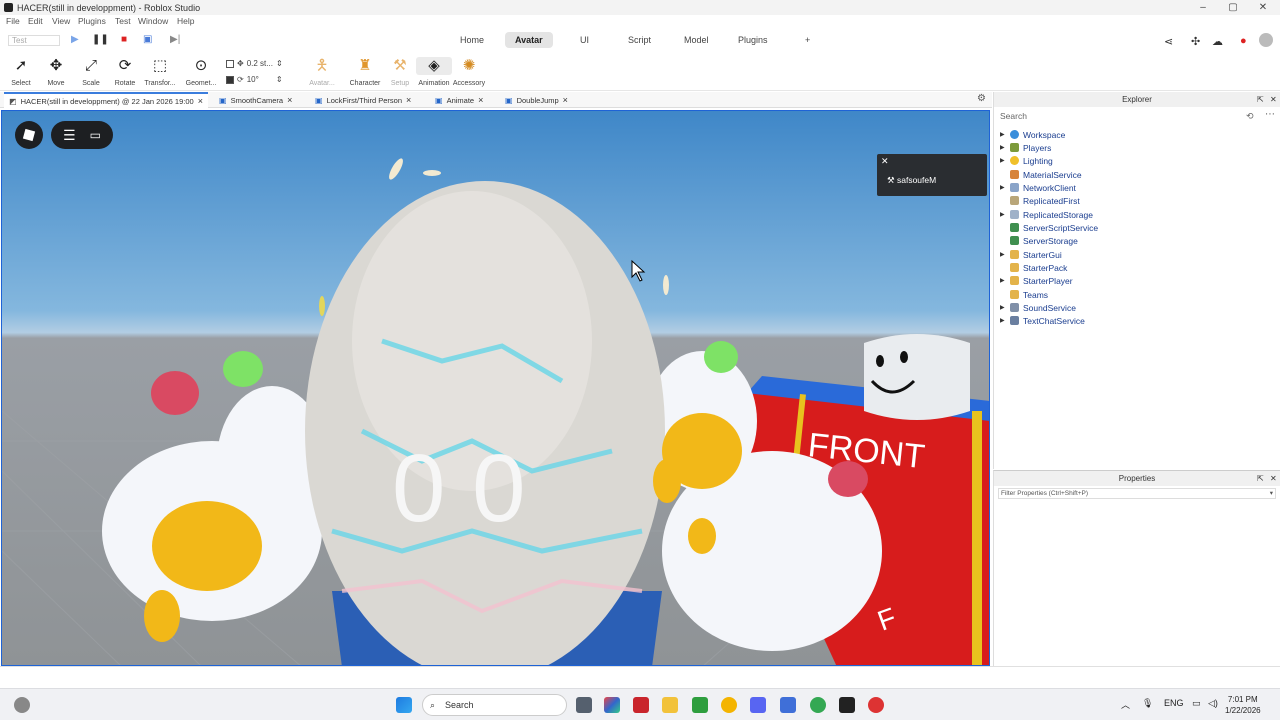  I want to click on file-explorer-icon, so click(670, 705).